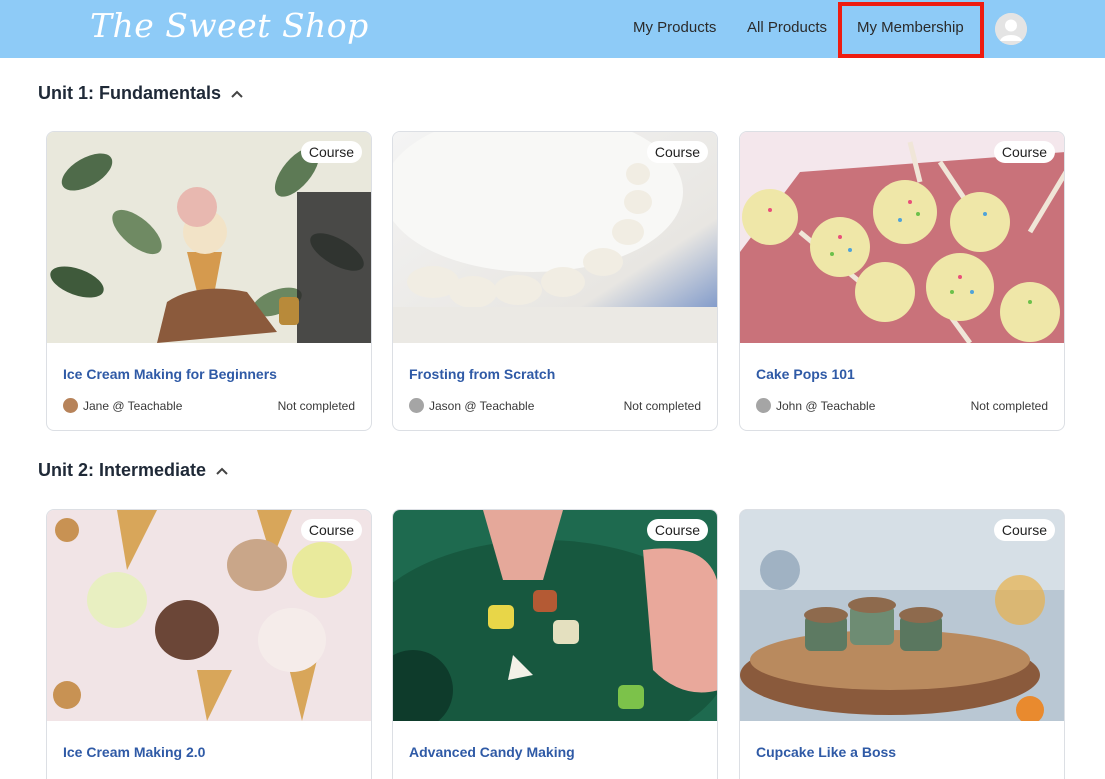 Image resolution: width=1105 pixels, height=779 pixels. Describe the element at coordinates (130, 93) in the screenshot. I see `unit-1-title: Unit 1: Fundamentals` at that location.